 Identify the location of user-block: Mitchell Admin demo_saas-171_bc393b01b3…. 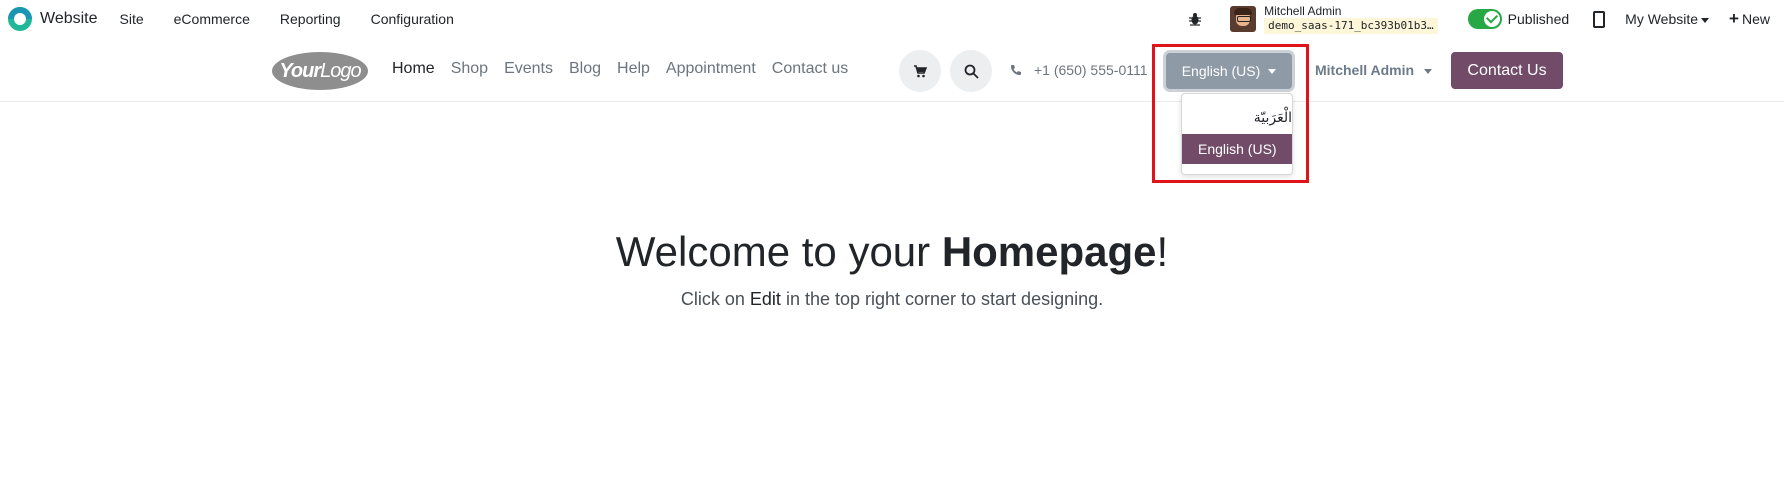
(1351, 19).